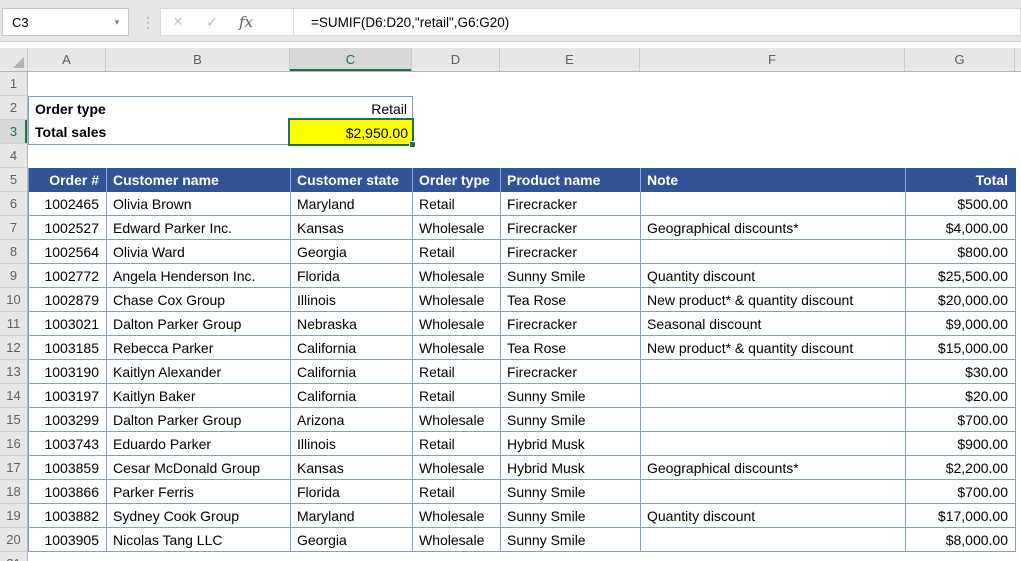 The width and height of the screenshot is (1021, 561). Describe the element at coordinates (351, 59) in the screenshot. I see `column-header-C: C` at that location.